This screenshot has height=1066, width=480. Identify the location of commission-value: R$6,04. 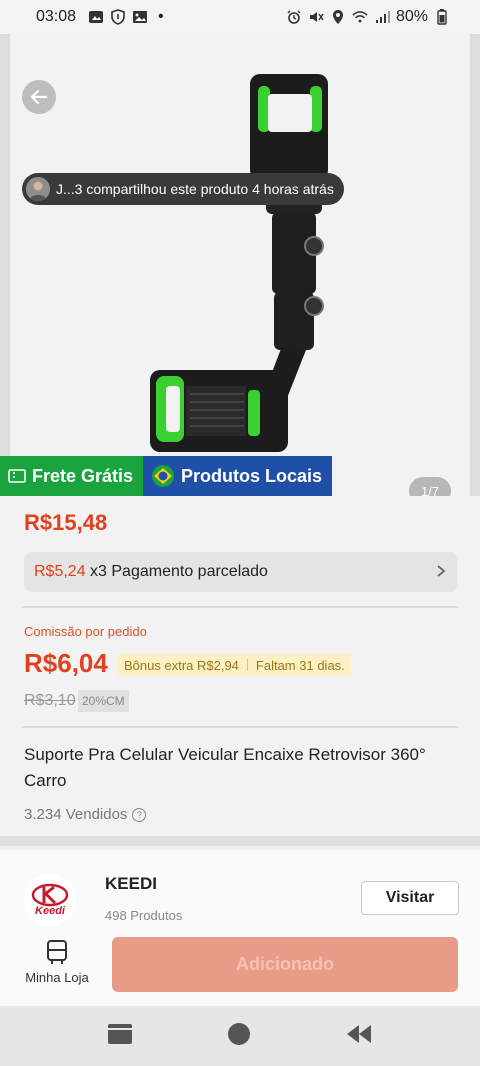
(66, 663).